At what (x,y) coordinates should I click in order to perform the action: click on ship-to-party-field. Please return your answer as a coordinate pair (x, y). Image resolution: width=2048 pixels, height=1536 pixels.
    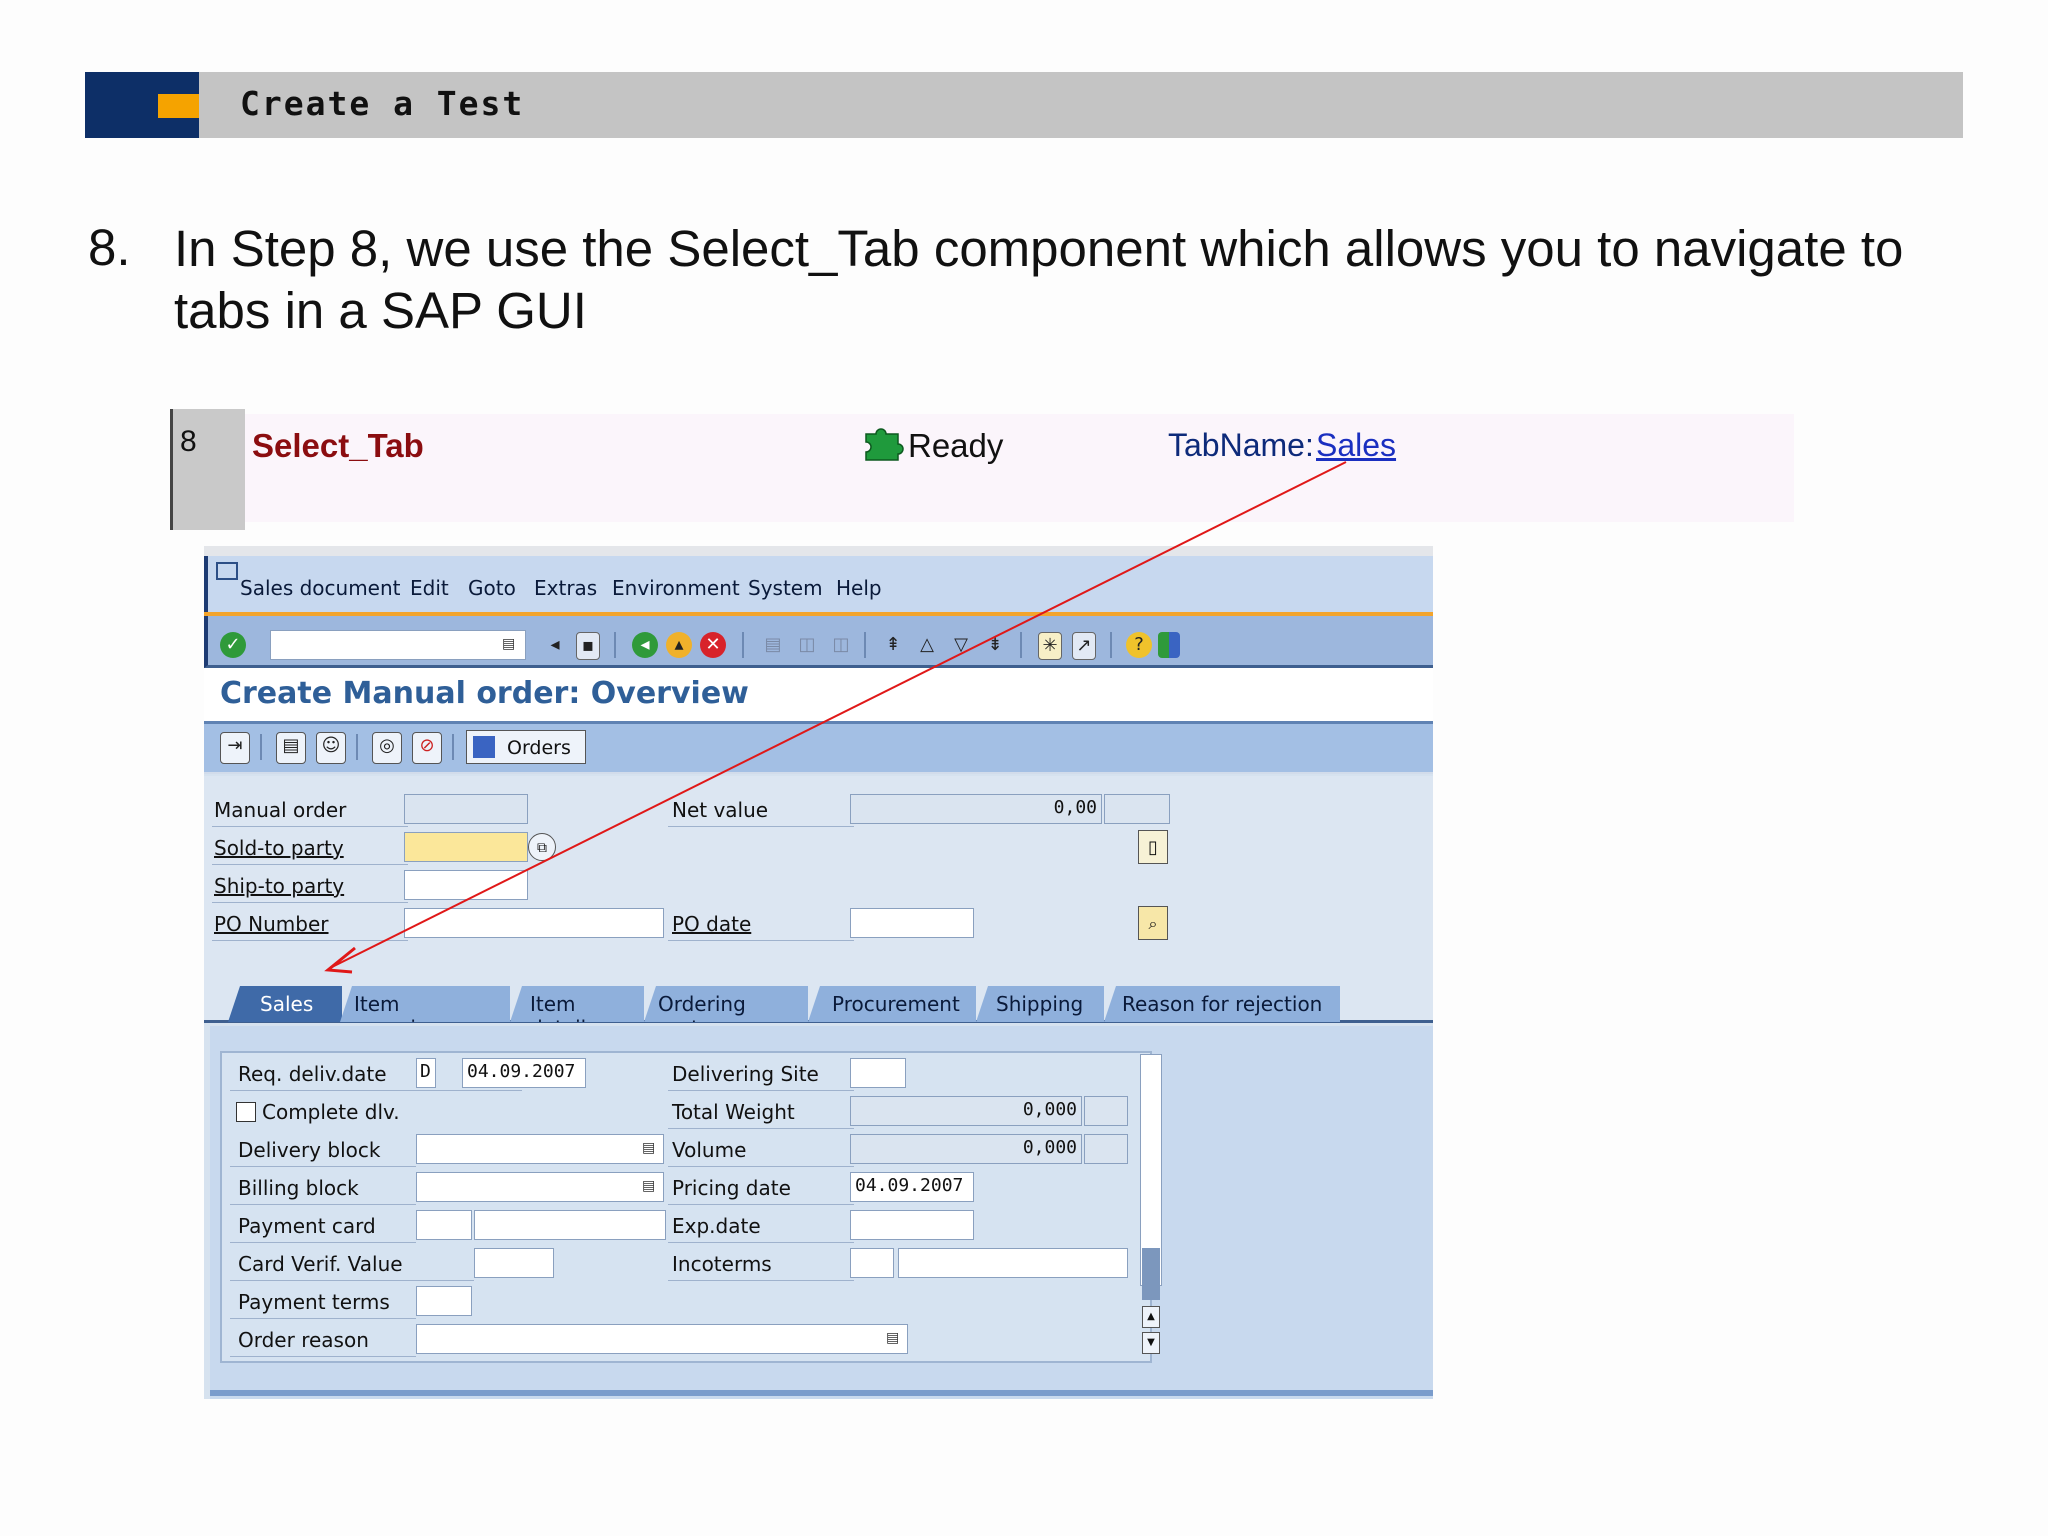
    Looking at the image, I should click on (466, 885).